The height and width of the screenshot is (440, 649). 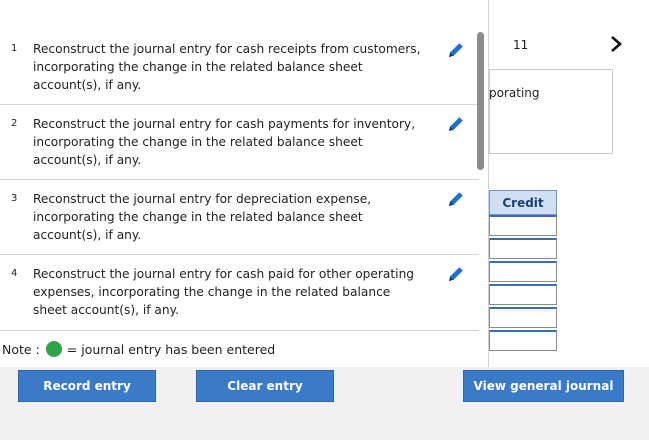 I want to click on entry-number: 3, so click(x=14, y=198).